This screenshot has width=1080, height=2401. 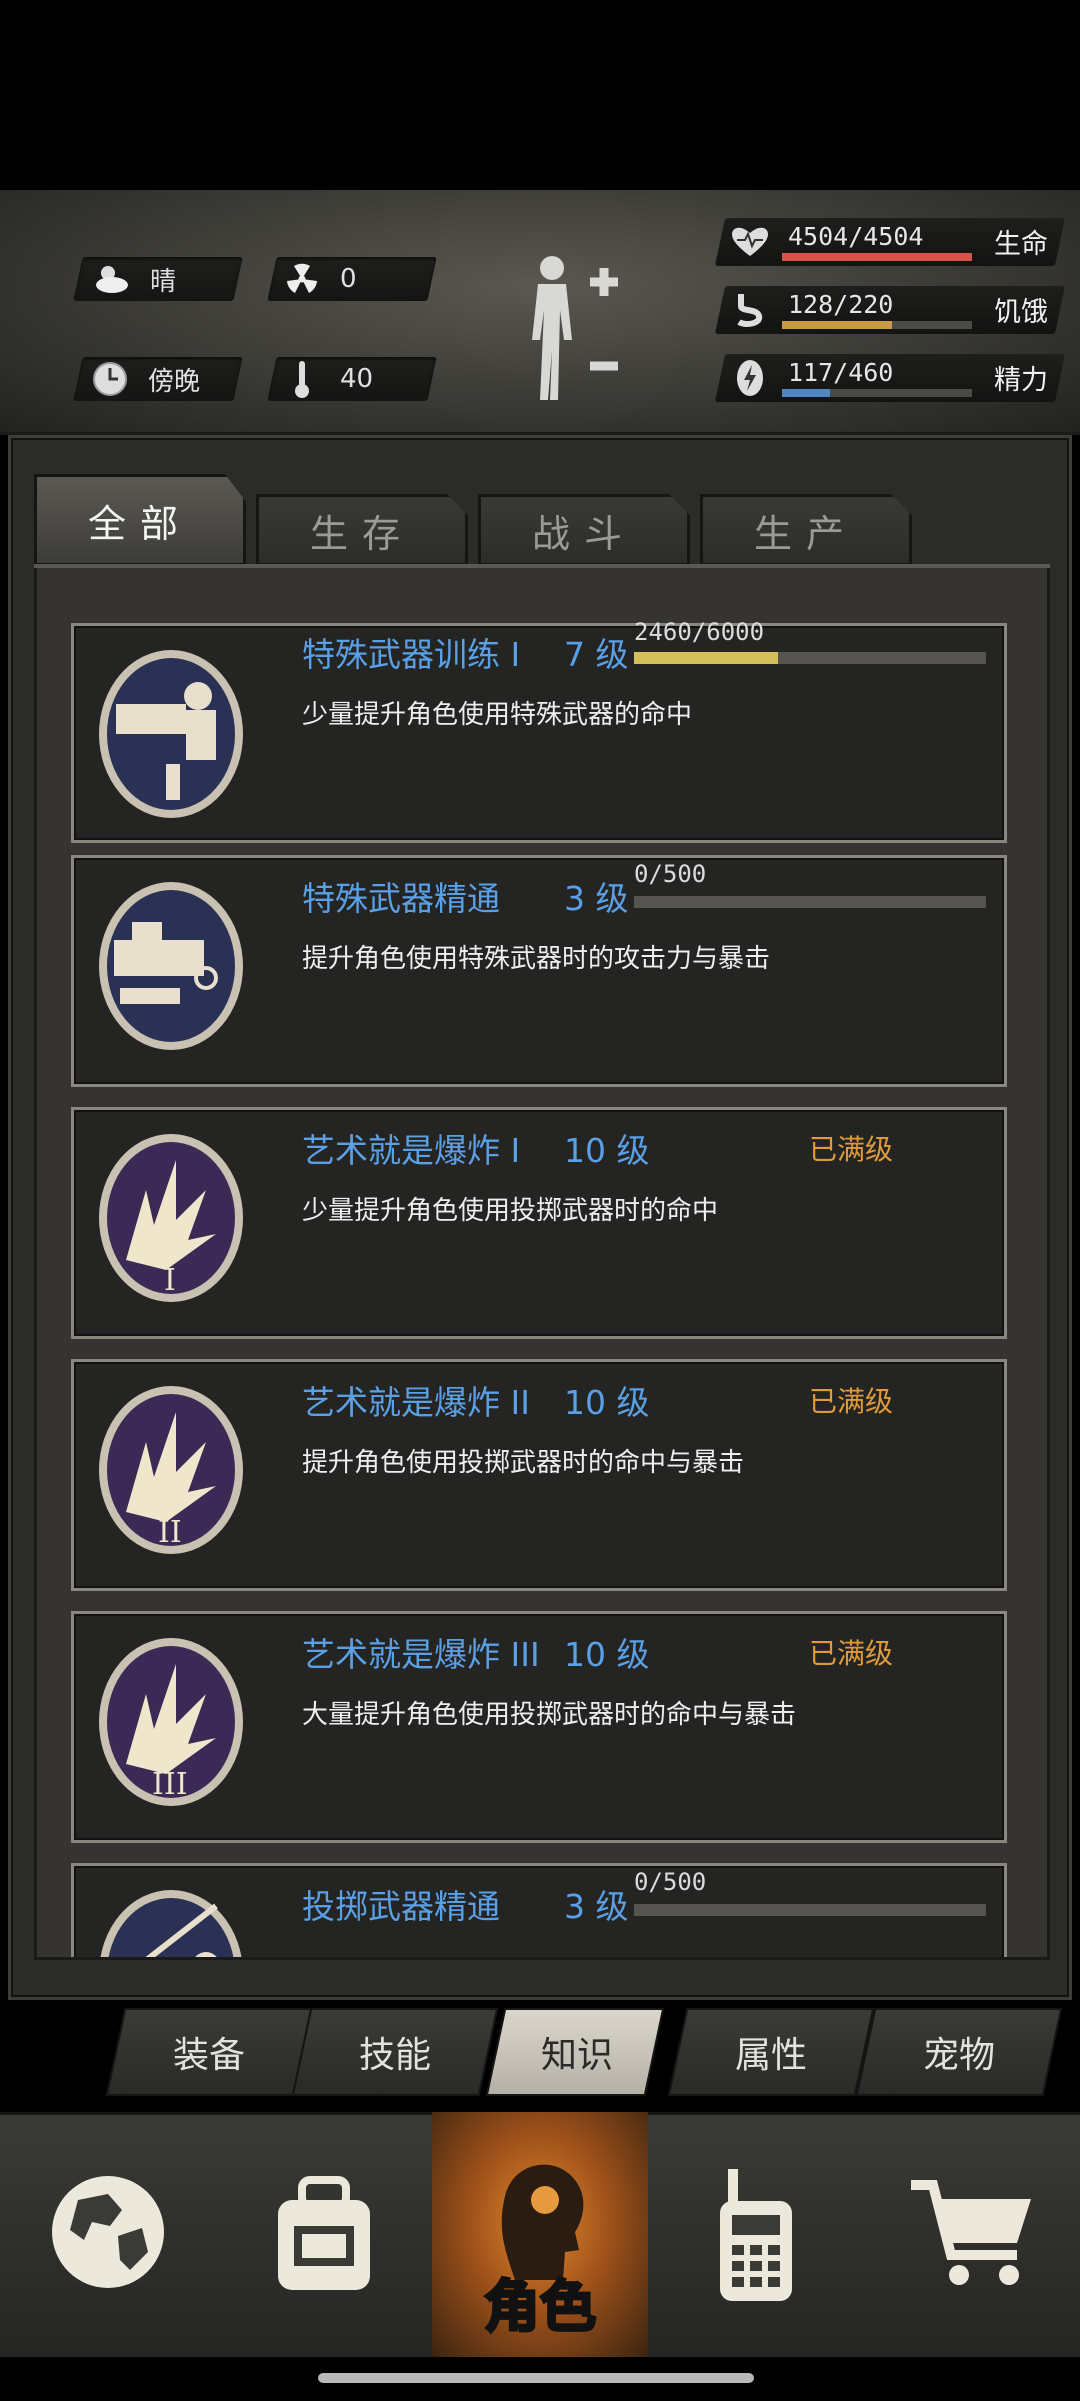 I want to click on nav-shop-button, so click(x=972, y=2234).